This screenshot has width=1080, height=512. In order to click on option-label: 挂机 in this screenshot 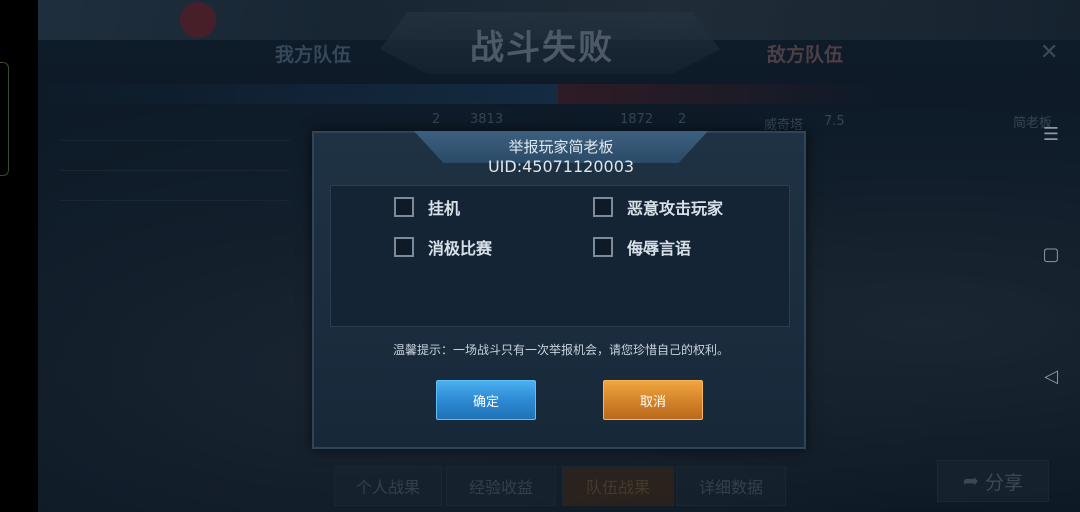, I will do `click(444, 208)`.